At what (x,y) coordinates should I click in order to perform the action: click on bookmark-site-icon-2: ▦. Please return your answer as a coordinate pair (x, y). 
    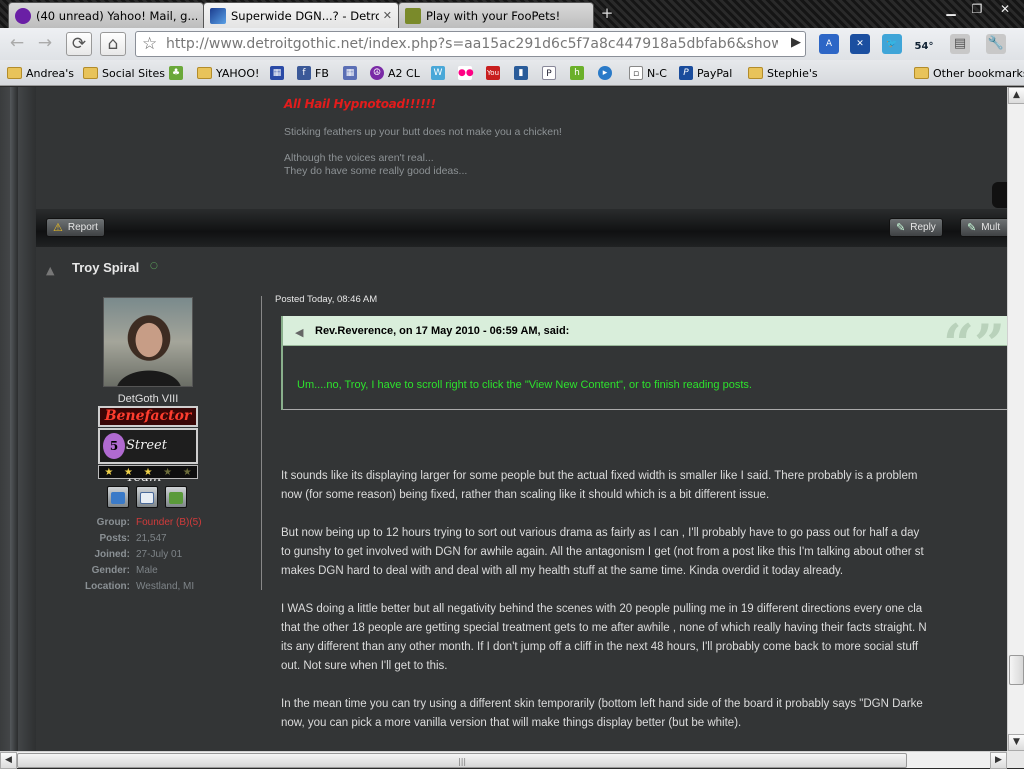
    Looking at the image, I should click on (352, 73).